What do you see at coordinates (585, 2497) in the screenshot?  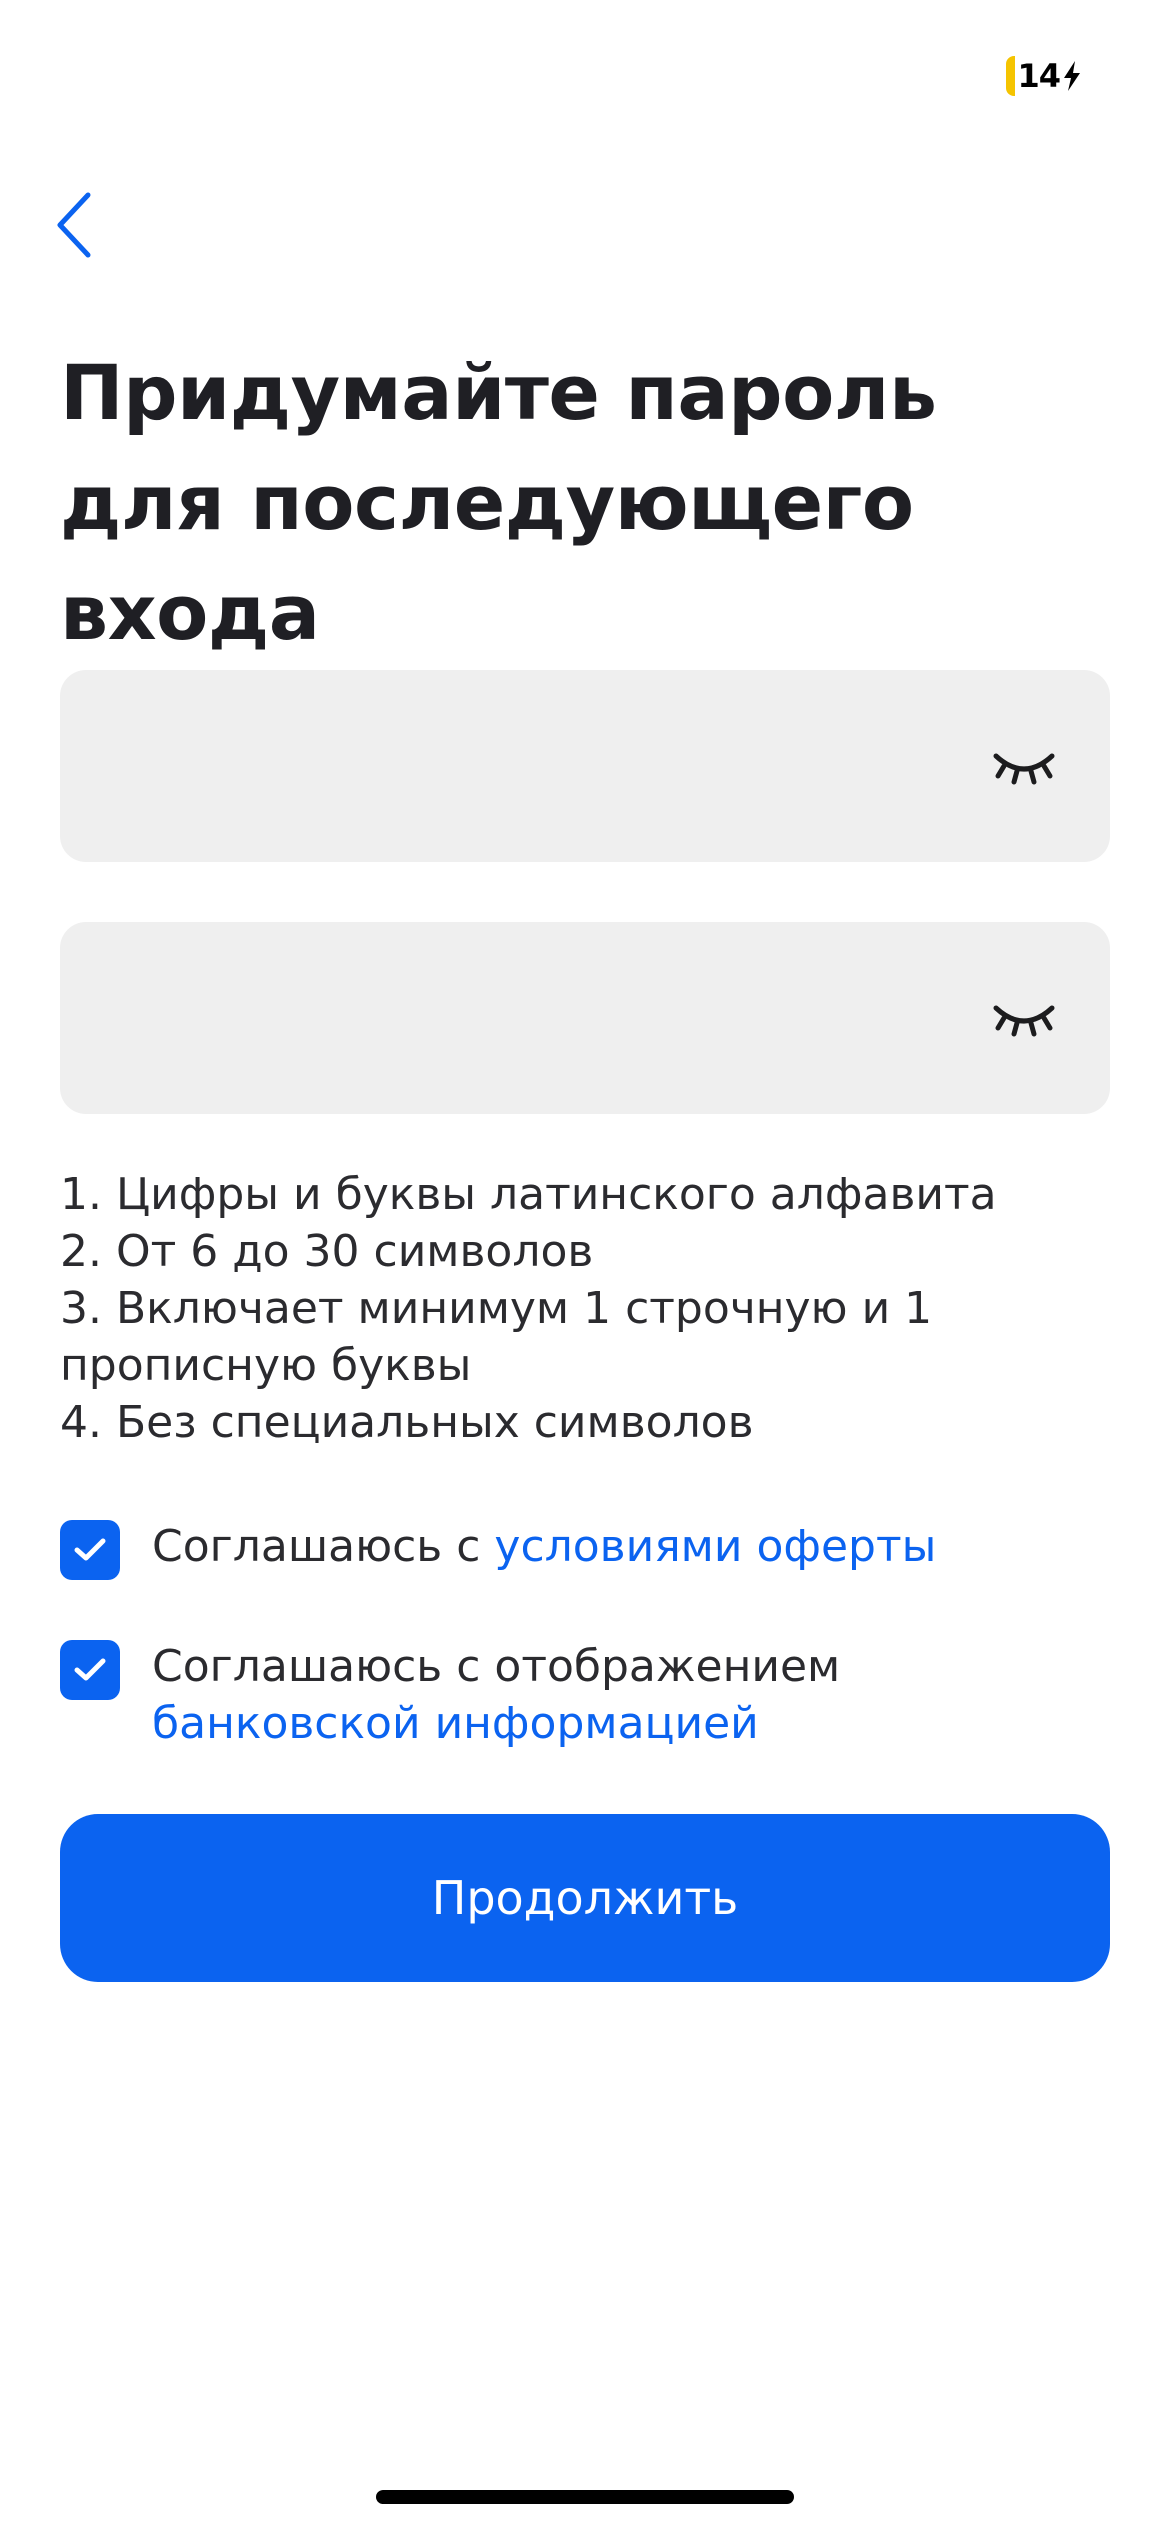 I see `home-indicator` at bounding box center [585, 2497].